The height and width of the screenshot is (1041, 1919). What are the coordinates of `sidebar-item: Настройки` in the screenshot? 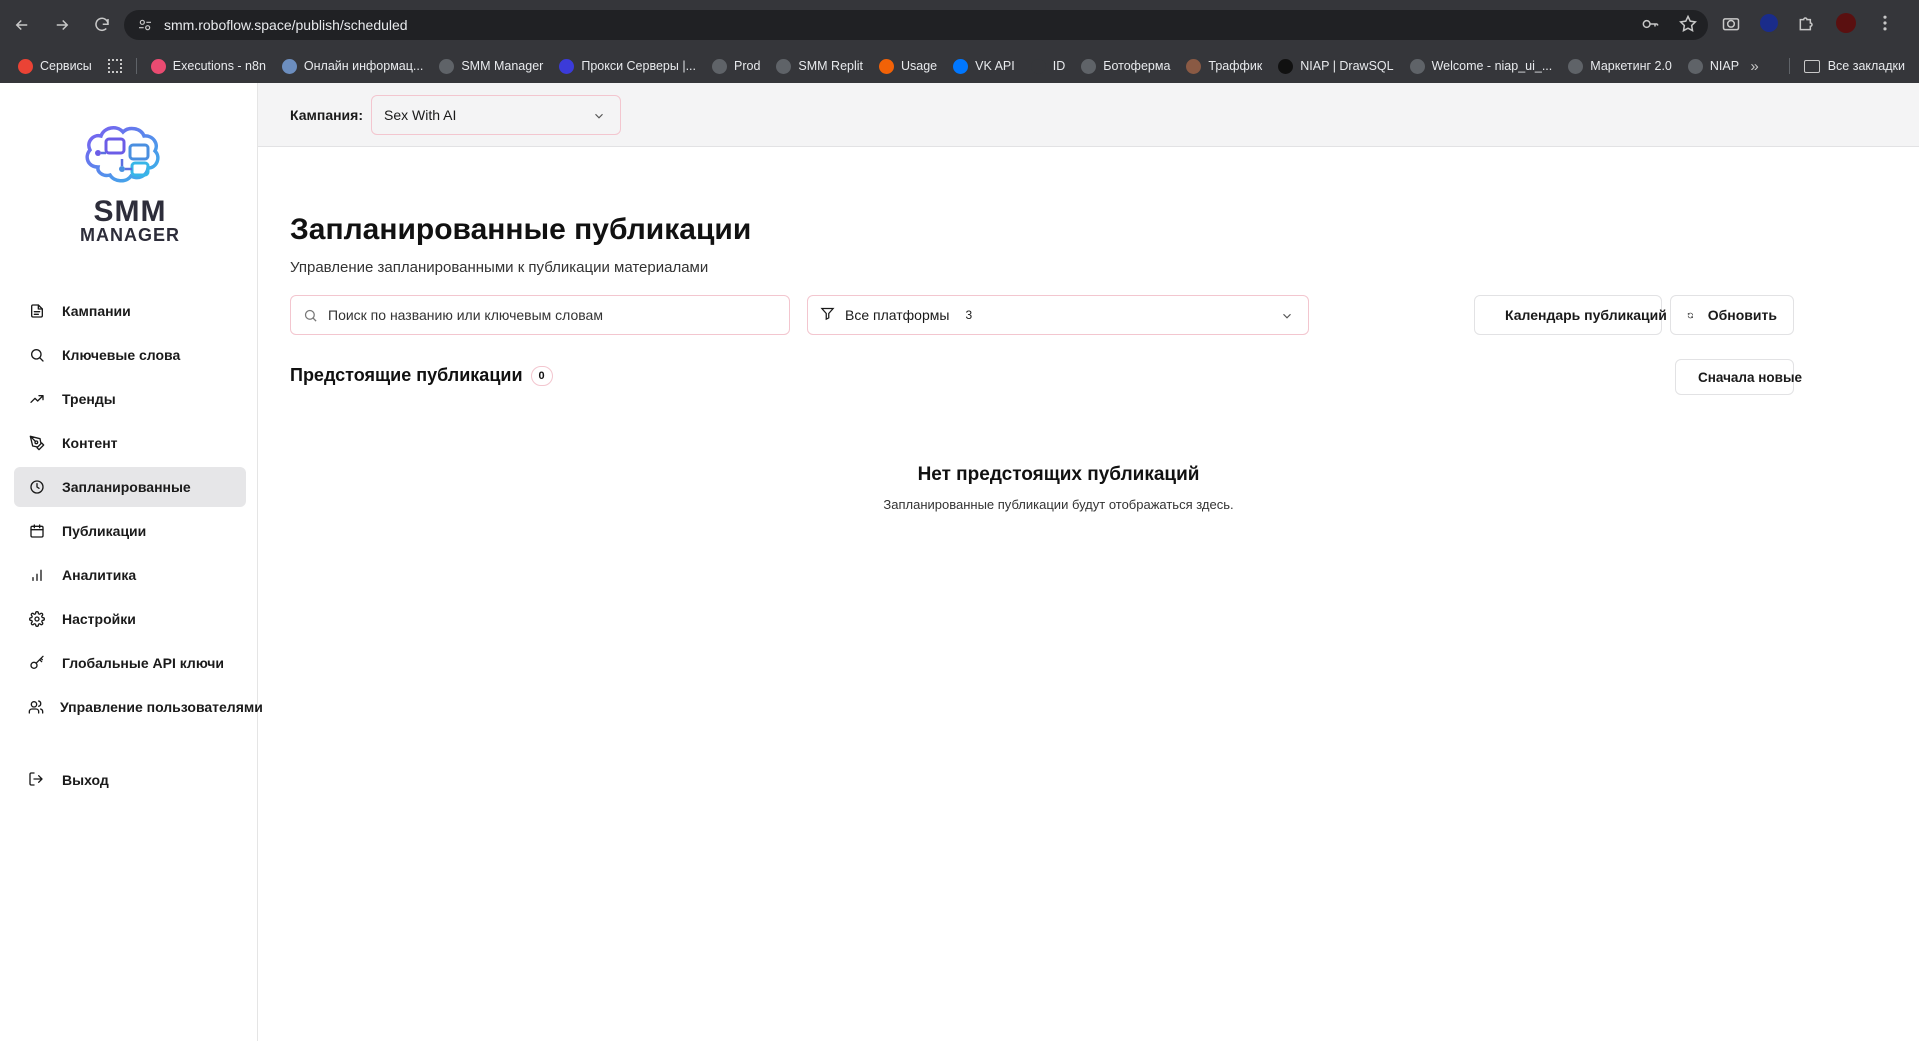 It's located at (130, 619).